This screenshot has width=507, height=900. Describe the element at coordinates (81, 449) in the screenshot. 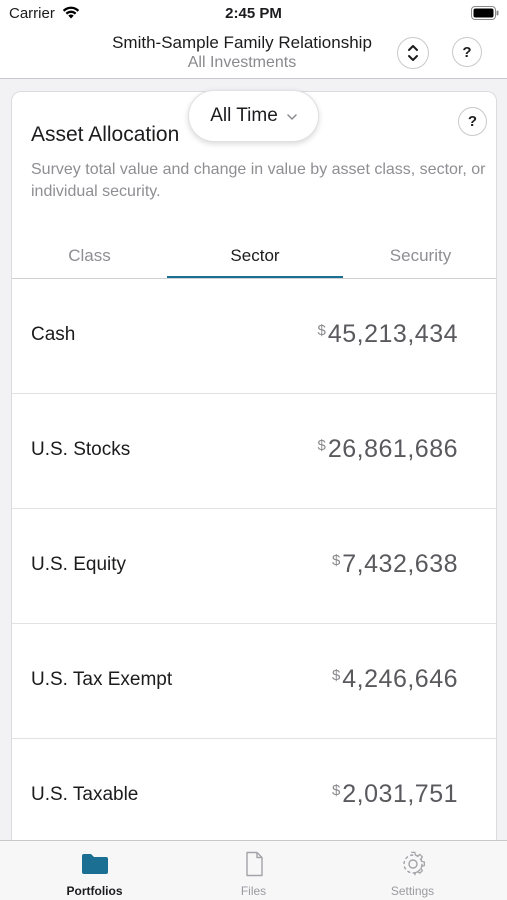

I see `sector-name: U.S. Stocks` at that location.